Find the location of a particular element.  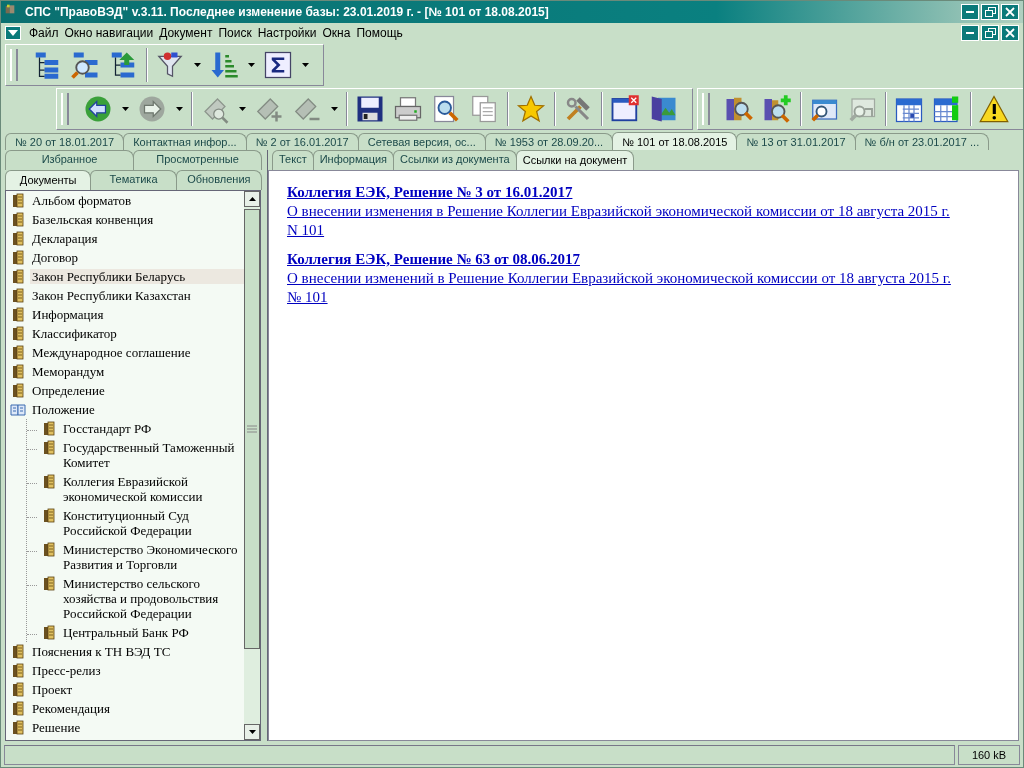

system-menu-button is located at coordinates (13, 33).